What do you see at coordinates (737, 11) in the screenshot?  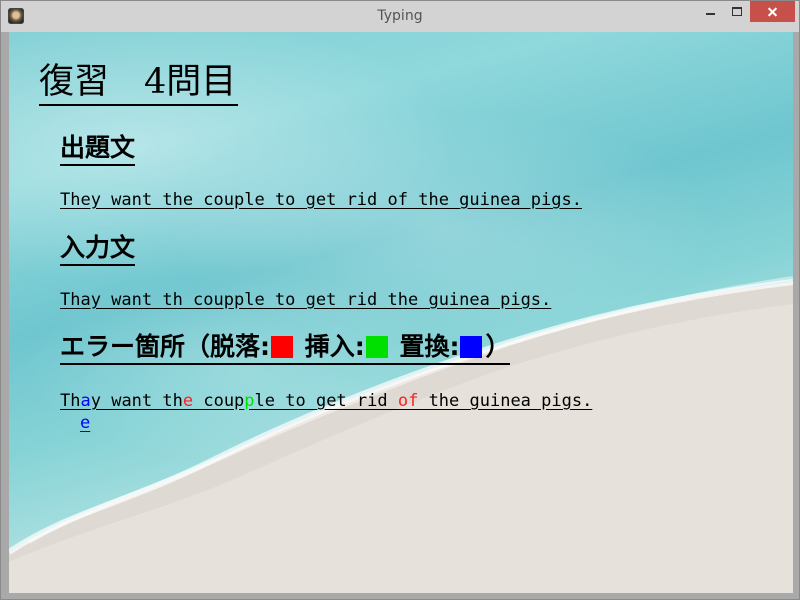 I see `maximize-button` at bounding box center [737, 11].